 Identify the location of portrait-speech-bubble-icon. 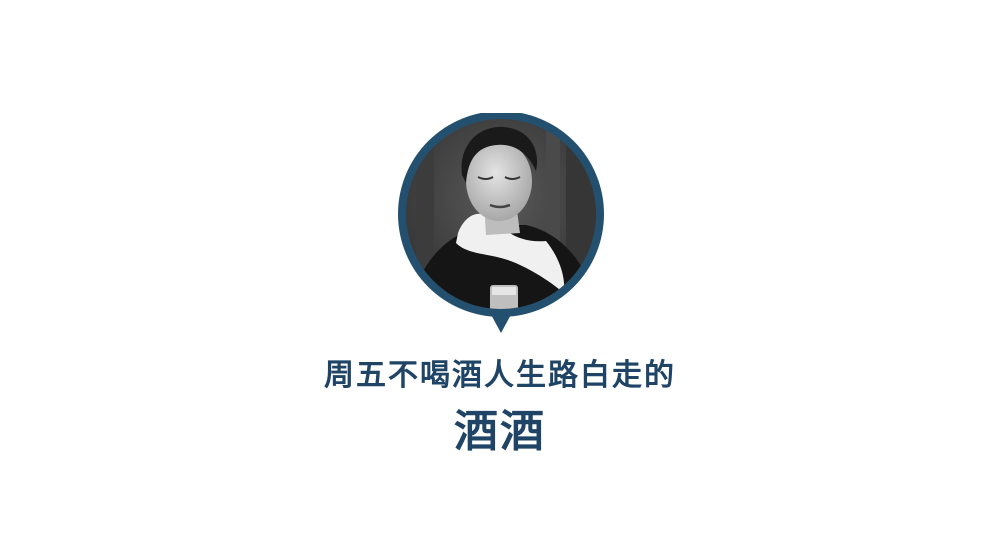
(501, 224).